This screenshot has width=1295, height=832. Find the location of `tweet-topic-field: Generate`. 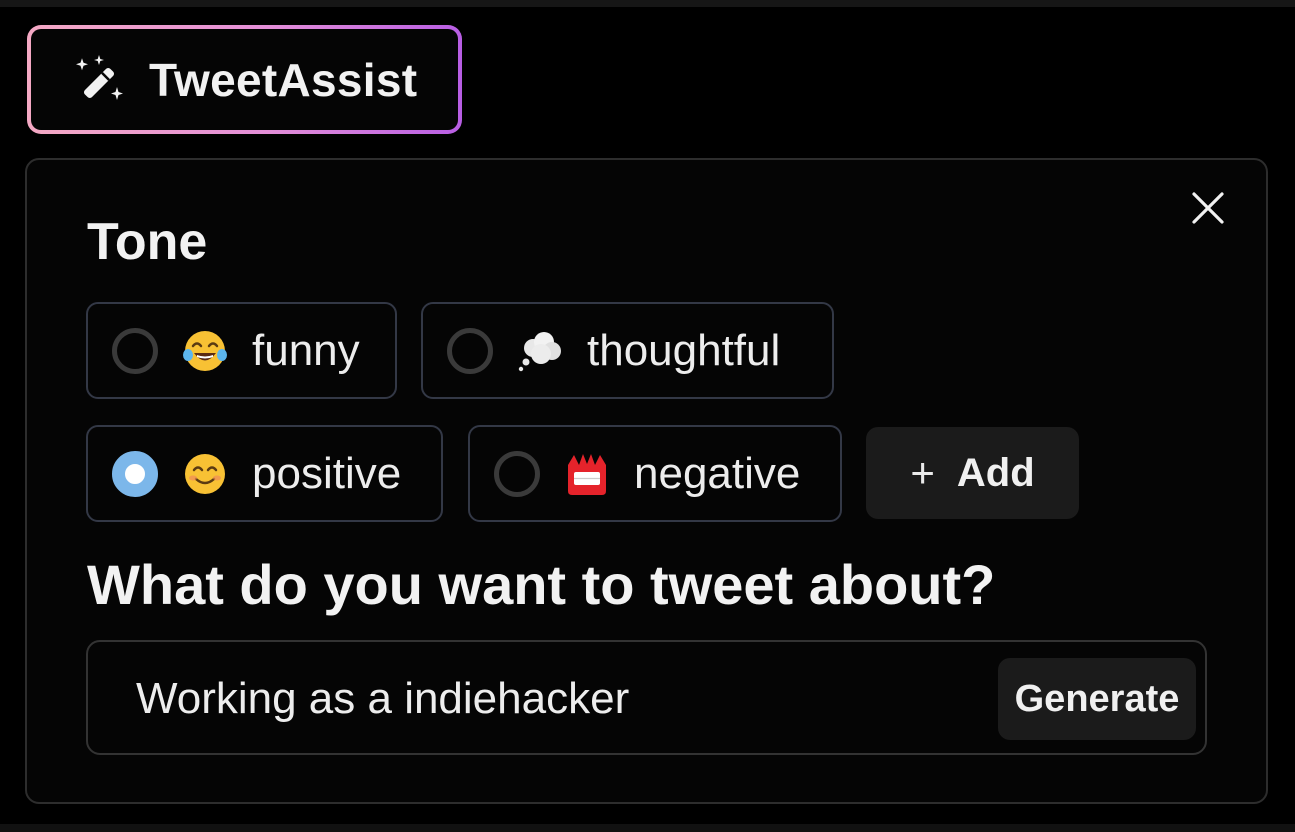

tweet-topic-field: Generate is located at coordinates (646, 697).